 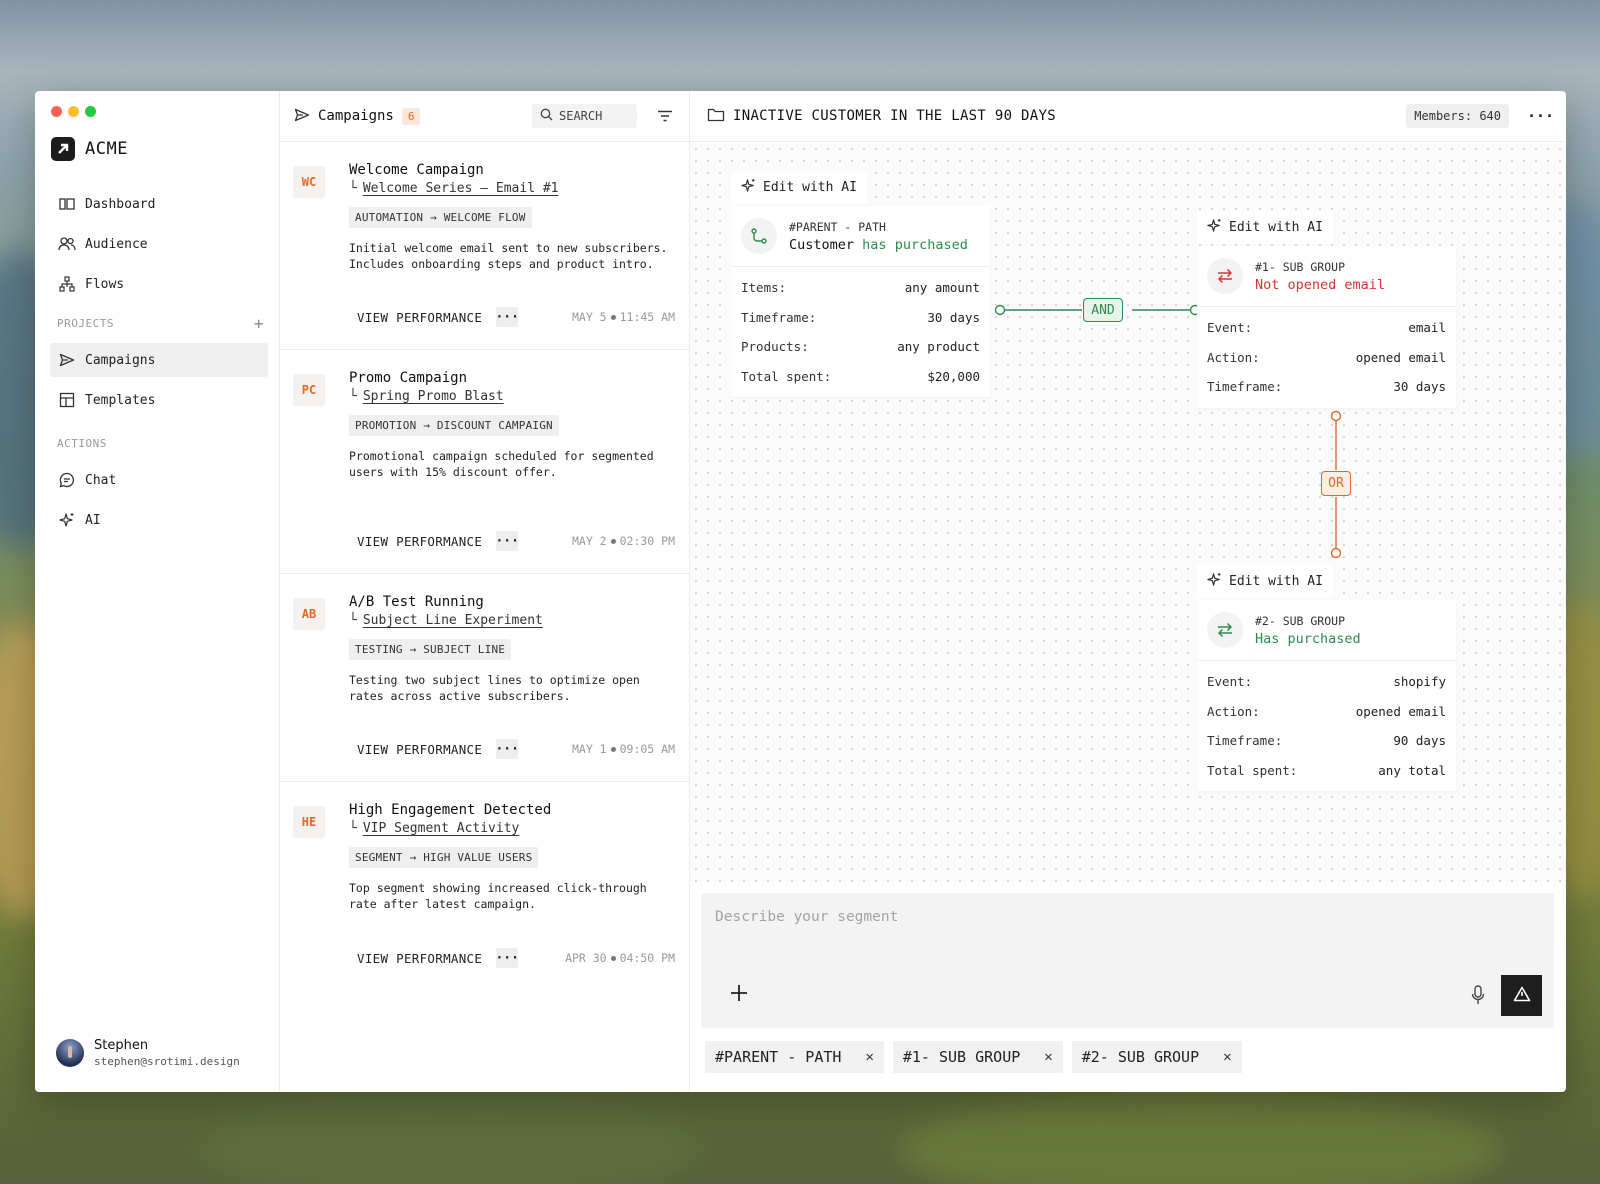 I want to click on projects-label: PROJECTS +, so click(x=159, y=323).